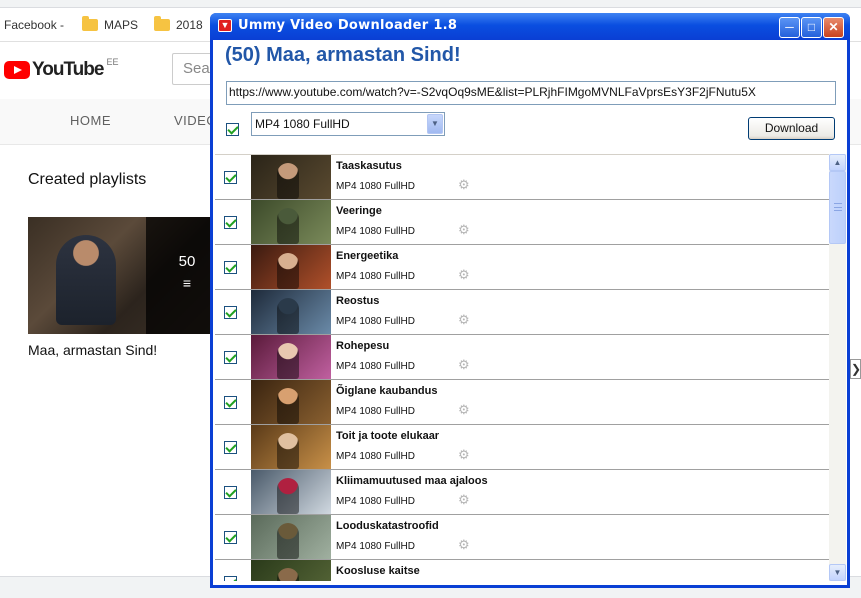  Describe the element at coordinates (90, 120) in the screenshot. I see `tab-home: HOME` at that location.